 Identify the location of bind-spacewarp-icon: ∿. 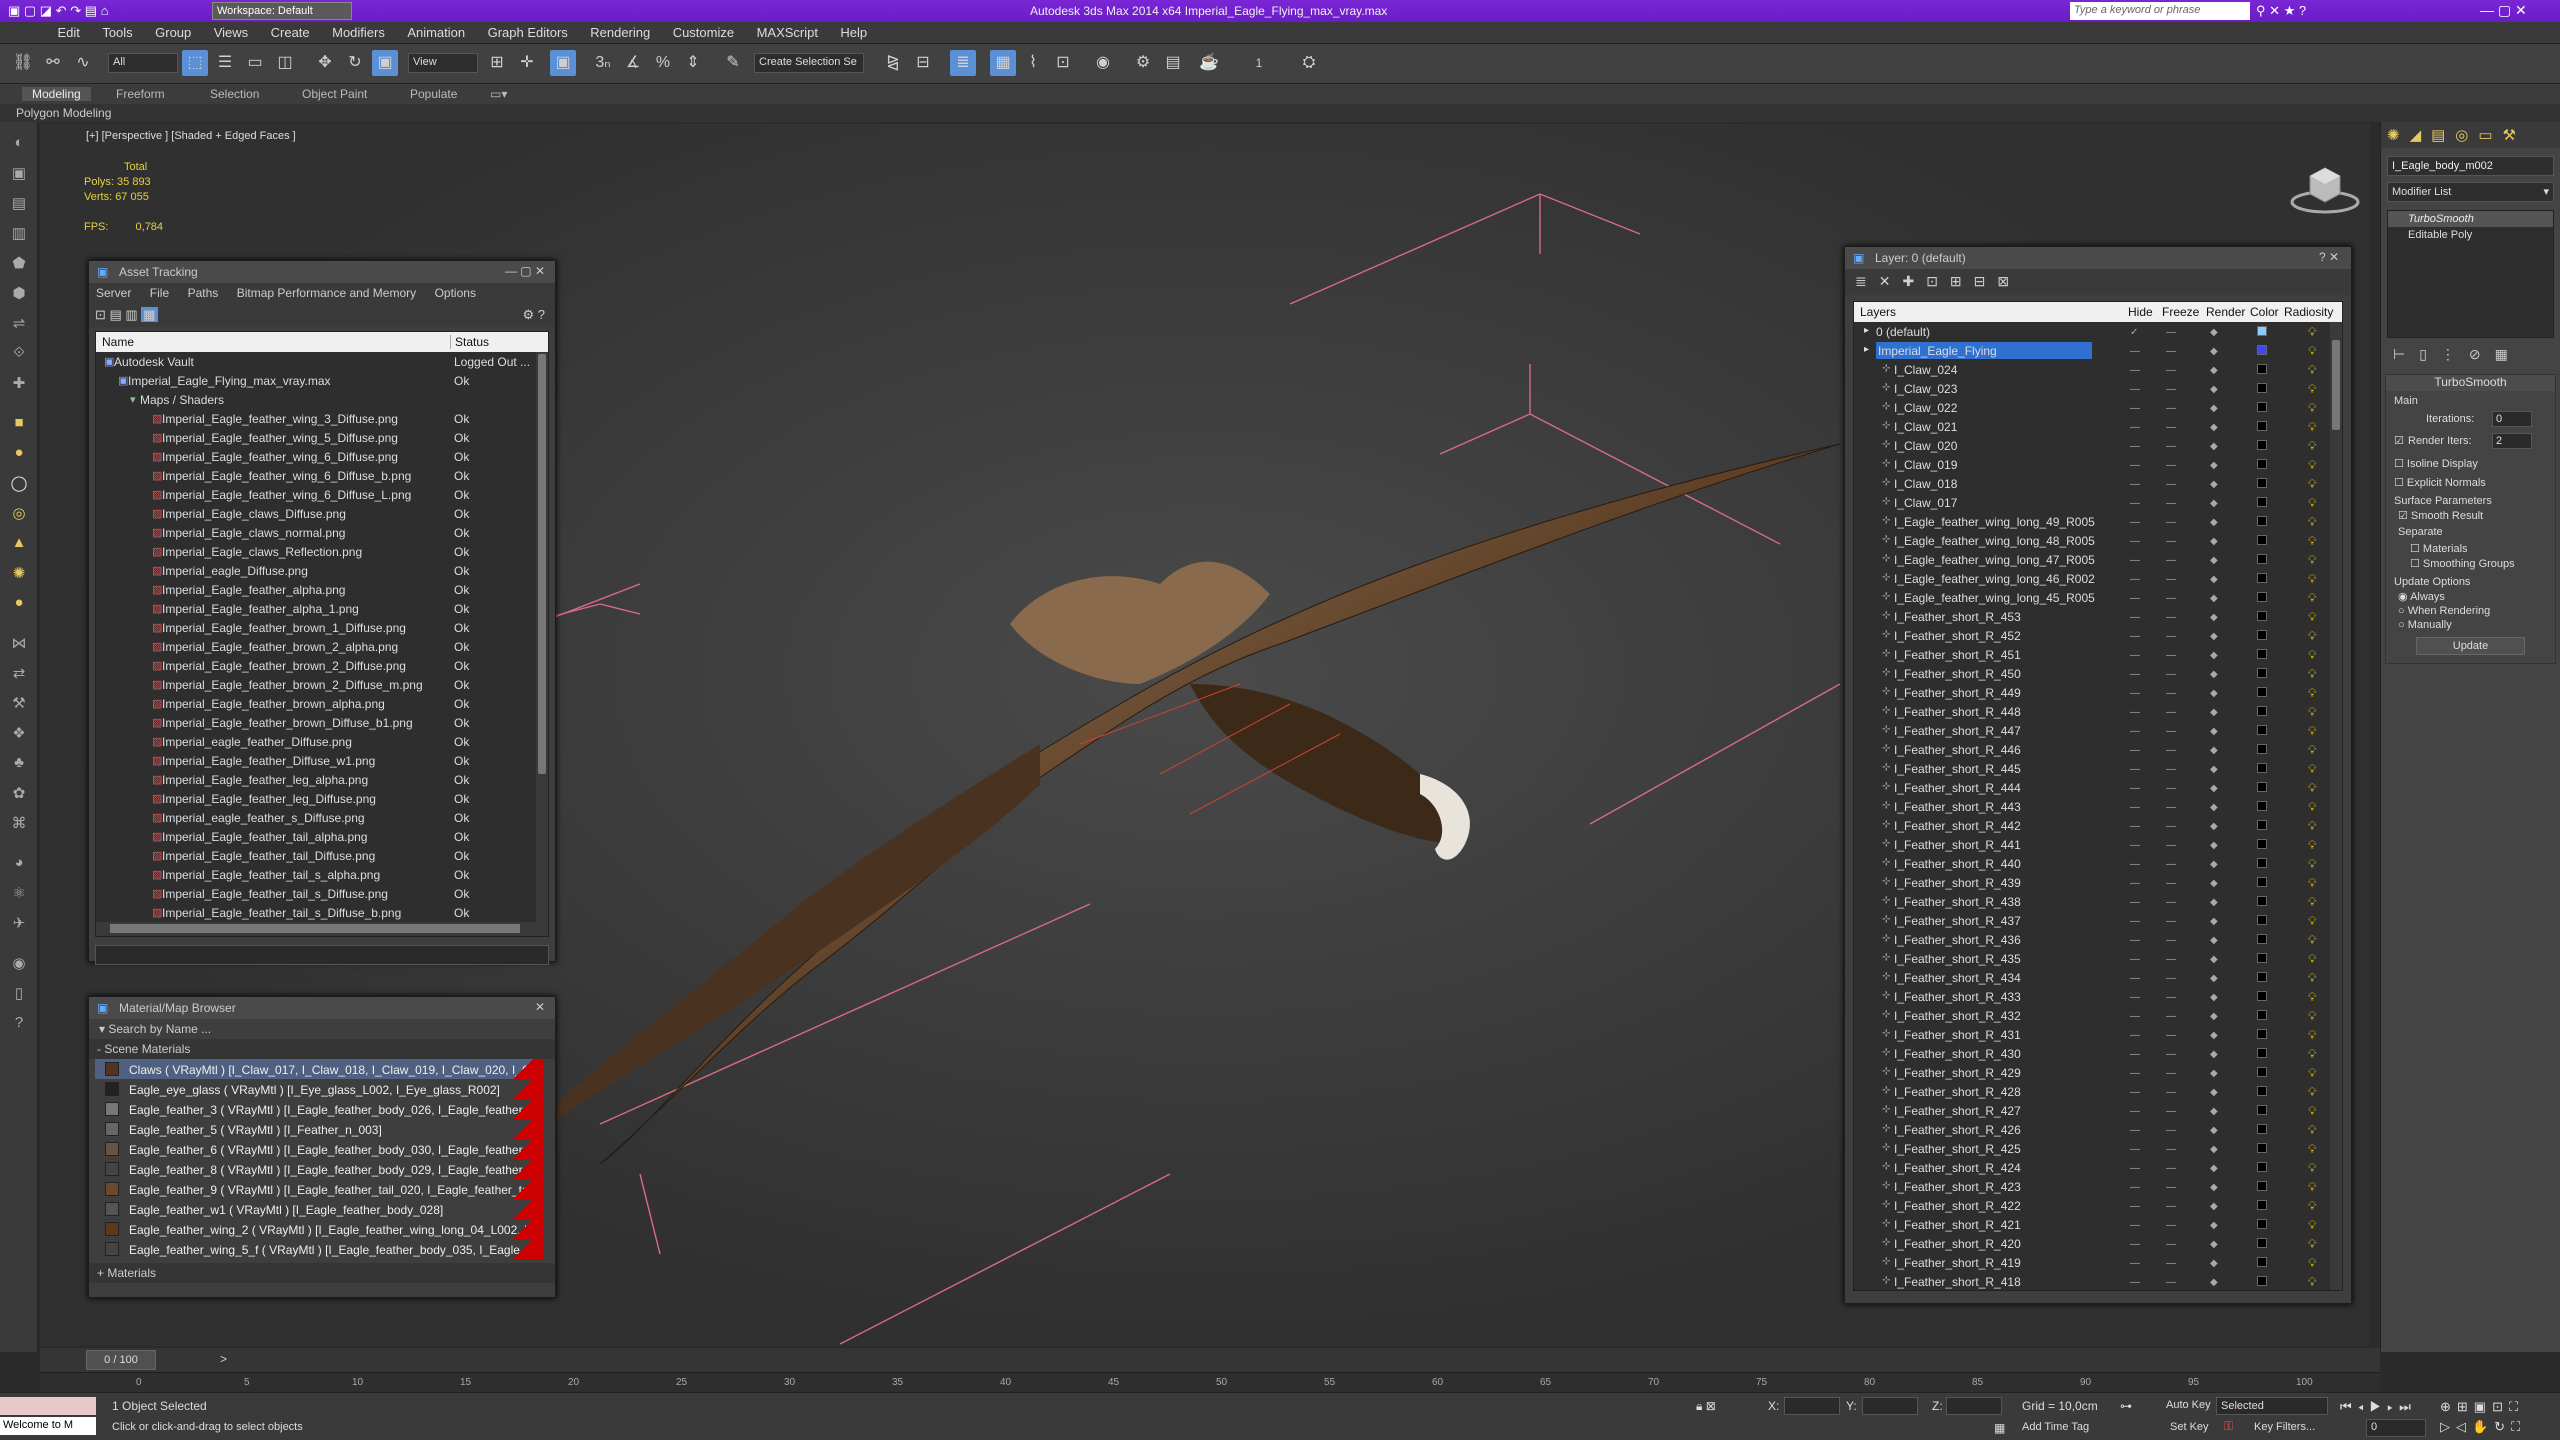
(83, 63).